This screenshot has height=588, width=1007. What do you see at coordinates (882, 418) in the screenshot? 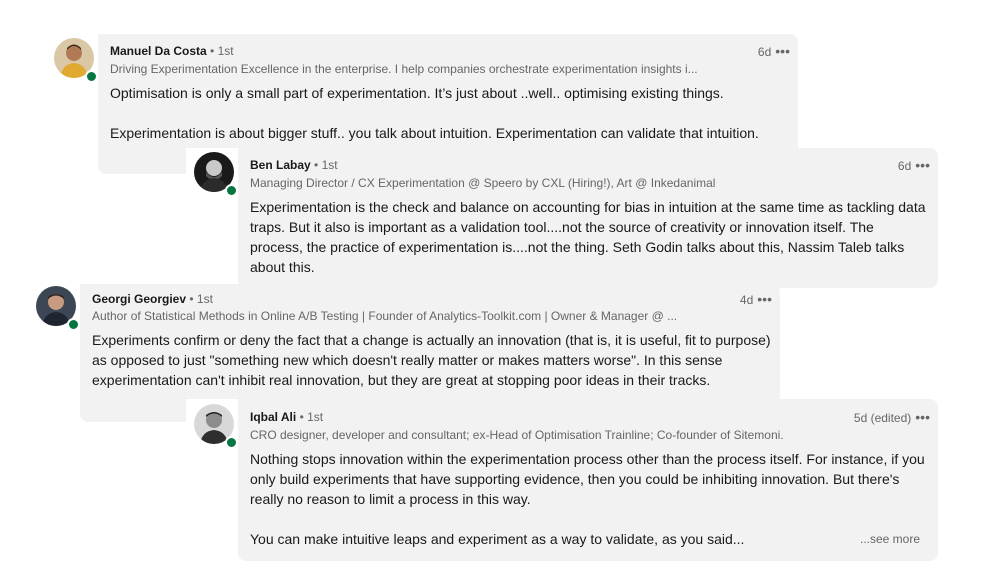
I see `timestamp: 5d (edited)` at bounding box center [882, 418].